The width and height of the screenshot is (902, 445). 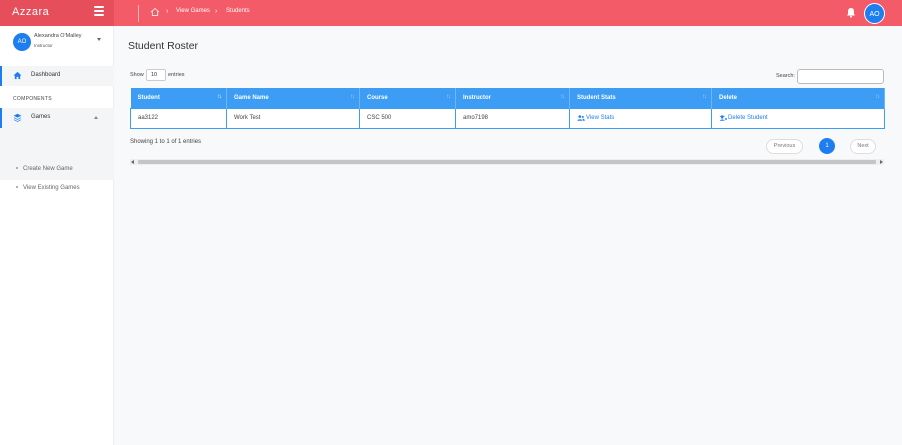 I want to click on cell-delete: Delete Student, so click(x=798, y=118).